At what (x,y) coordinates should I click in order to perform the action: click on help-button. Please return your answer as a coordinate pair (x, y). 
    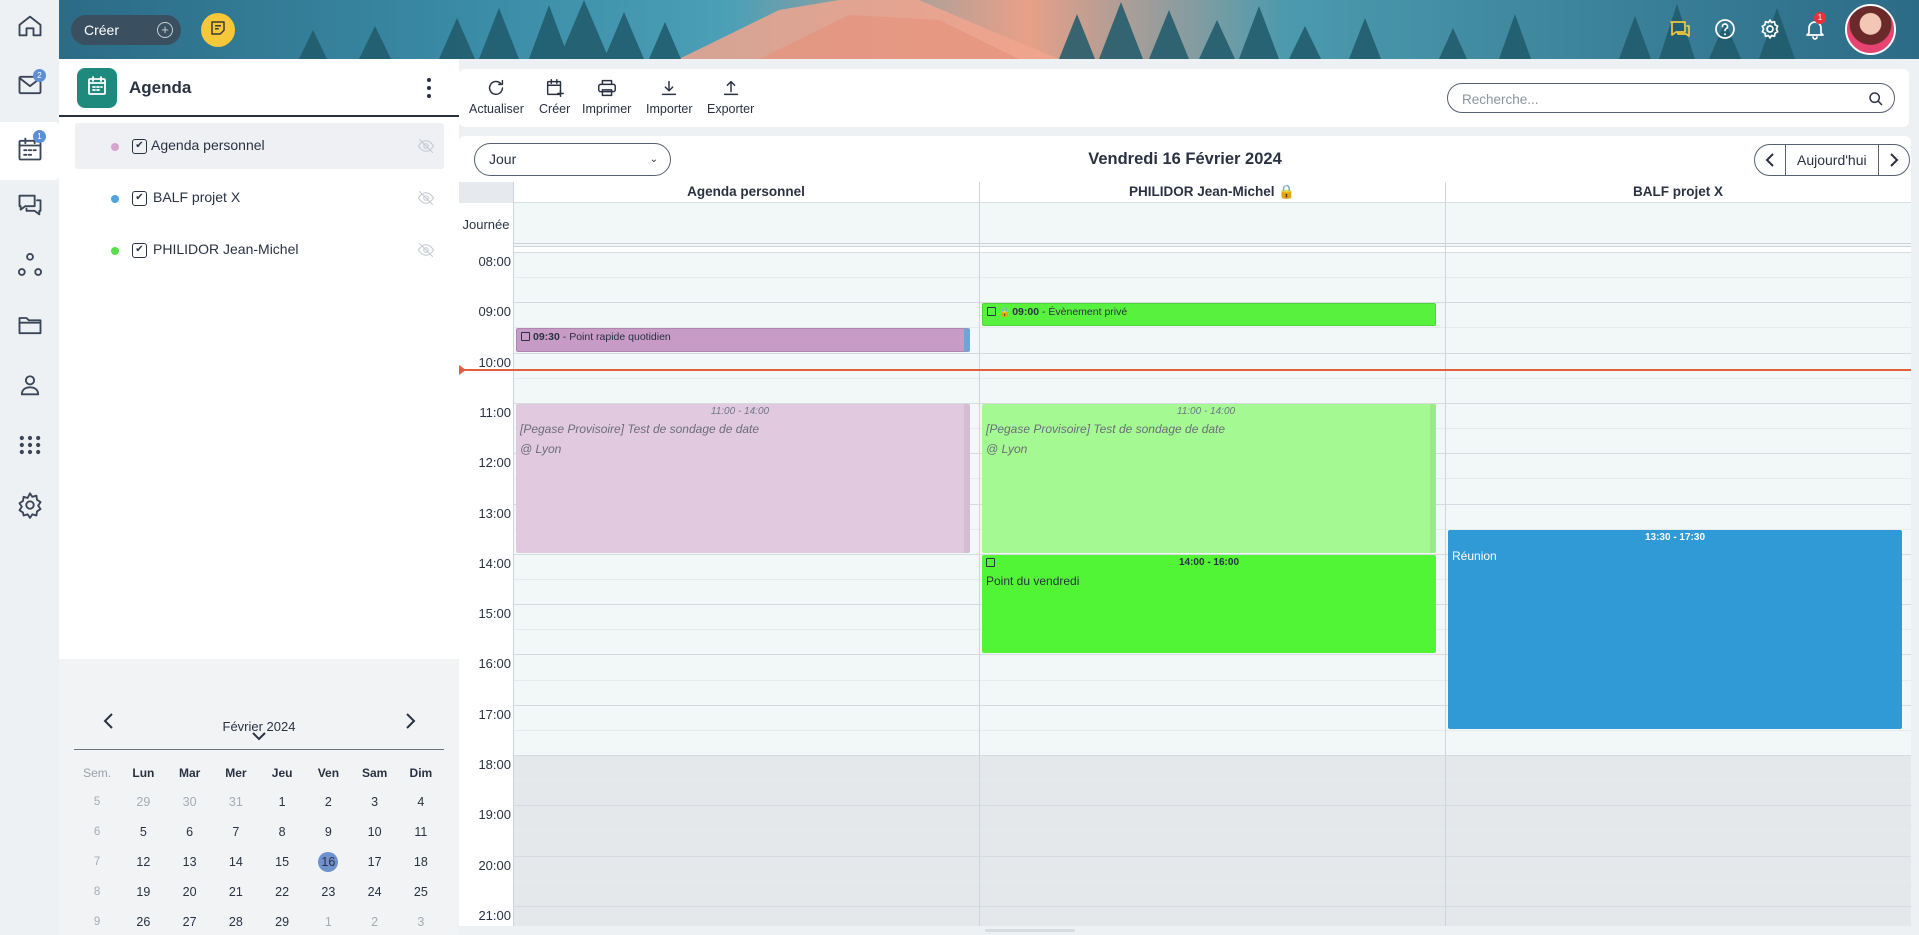
    Looking at the image, I should click on (1725, 29).